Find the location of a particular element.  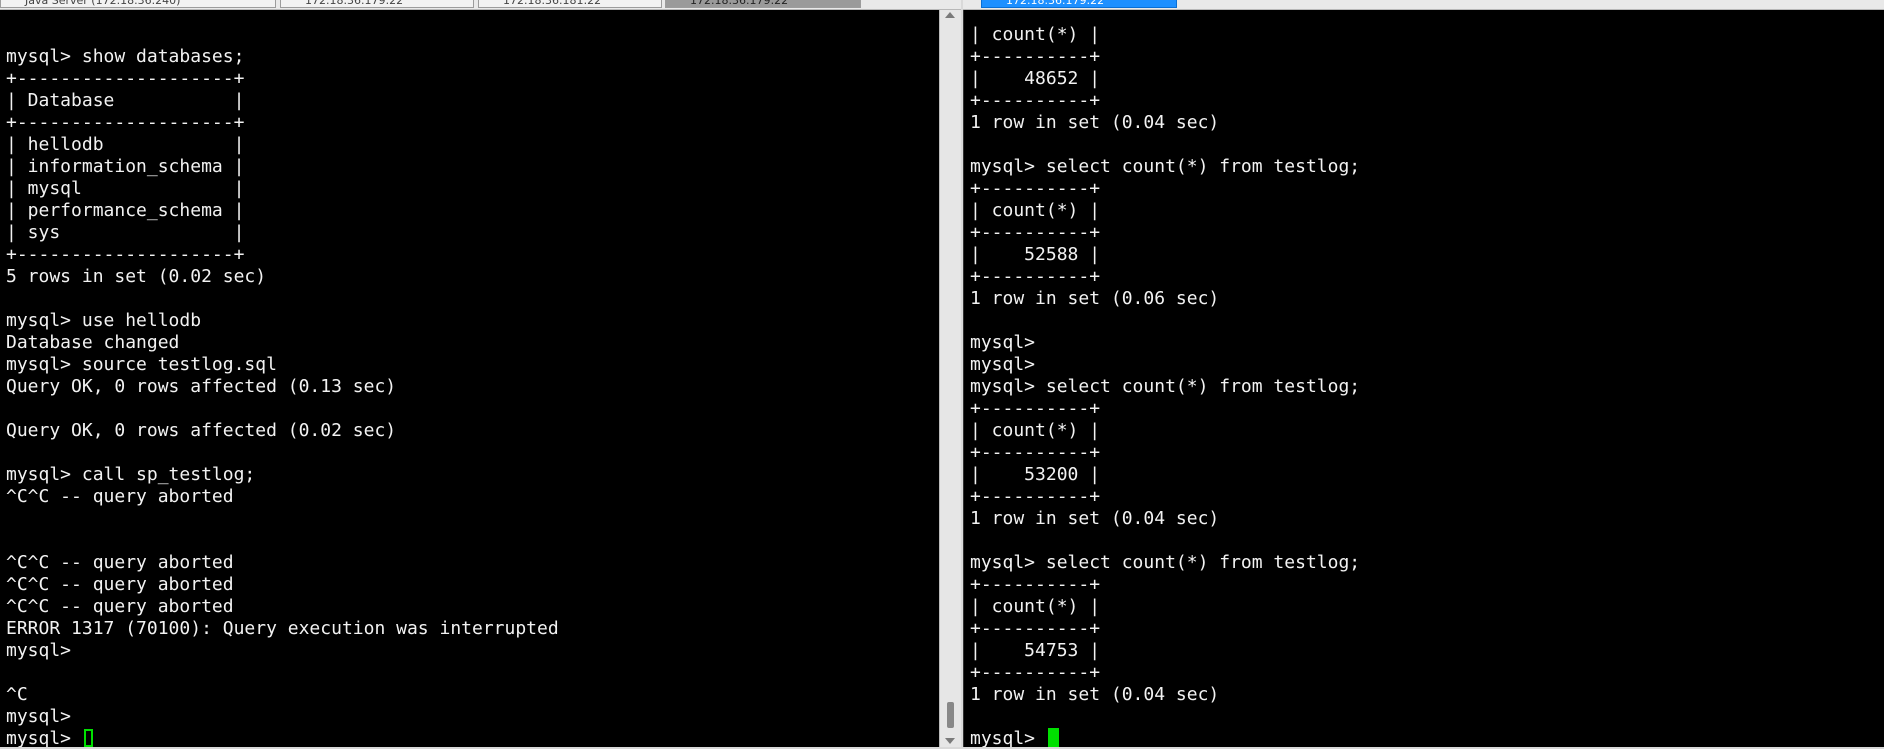

terminal-line: ^C is located at coordinates (17, 694).